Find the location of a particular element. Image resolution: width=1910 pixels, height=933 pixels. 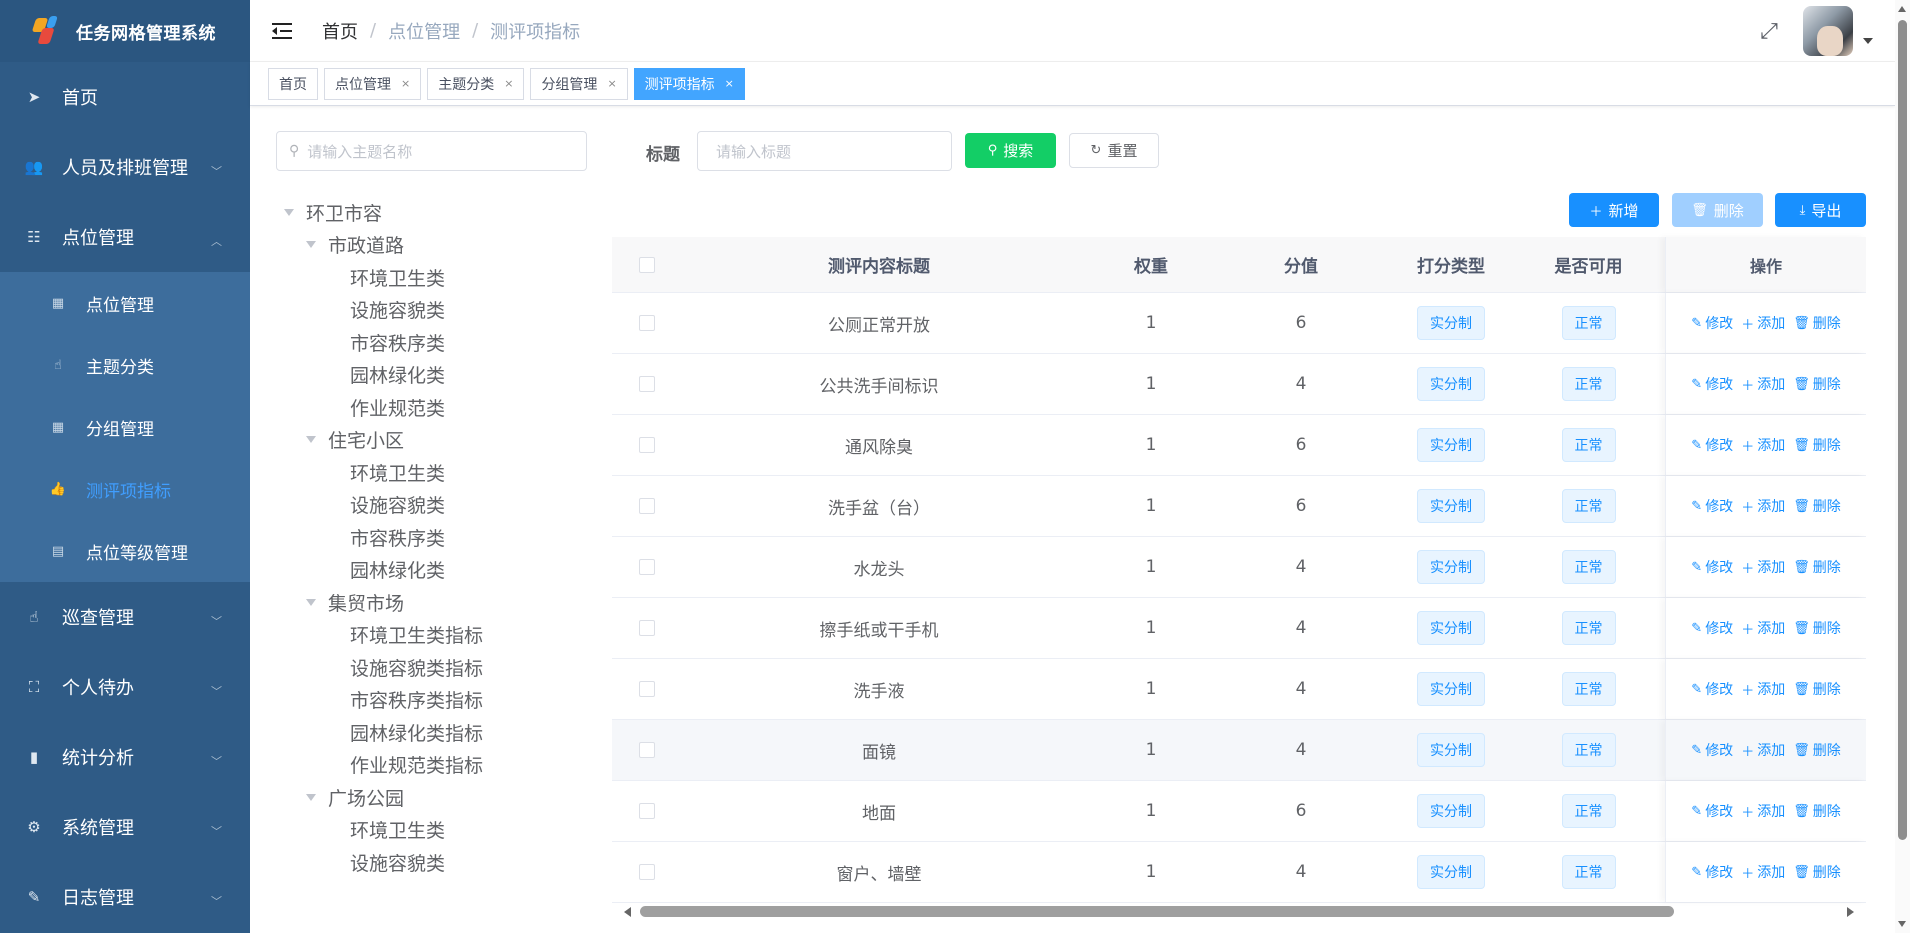

logo-area: 任务网格管理系统 is located at coordinates (125, 31).